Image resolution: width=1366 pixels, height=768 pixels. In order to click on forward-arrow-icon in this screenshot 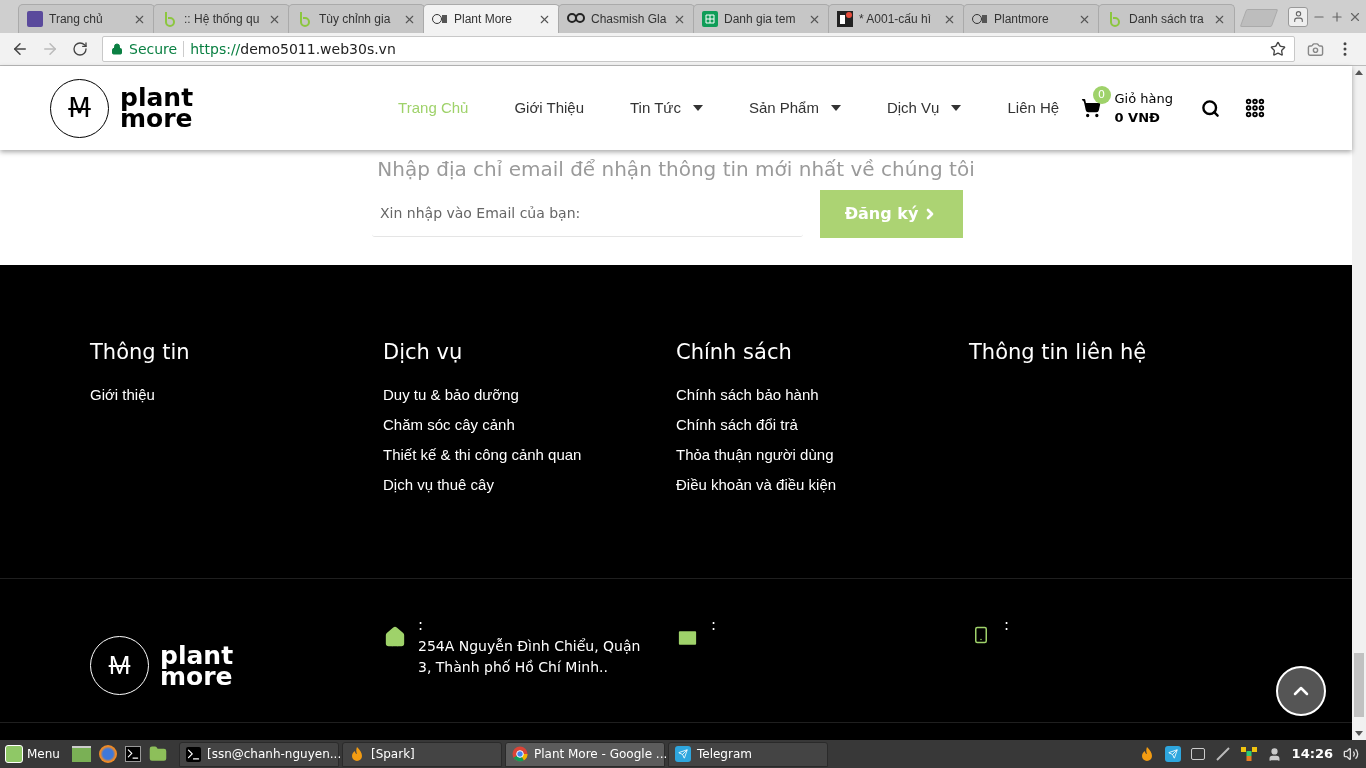, I will do `click(50, 49)`.